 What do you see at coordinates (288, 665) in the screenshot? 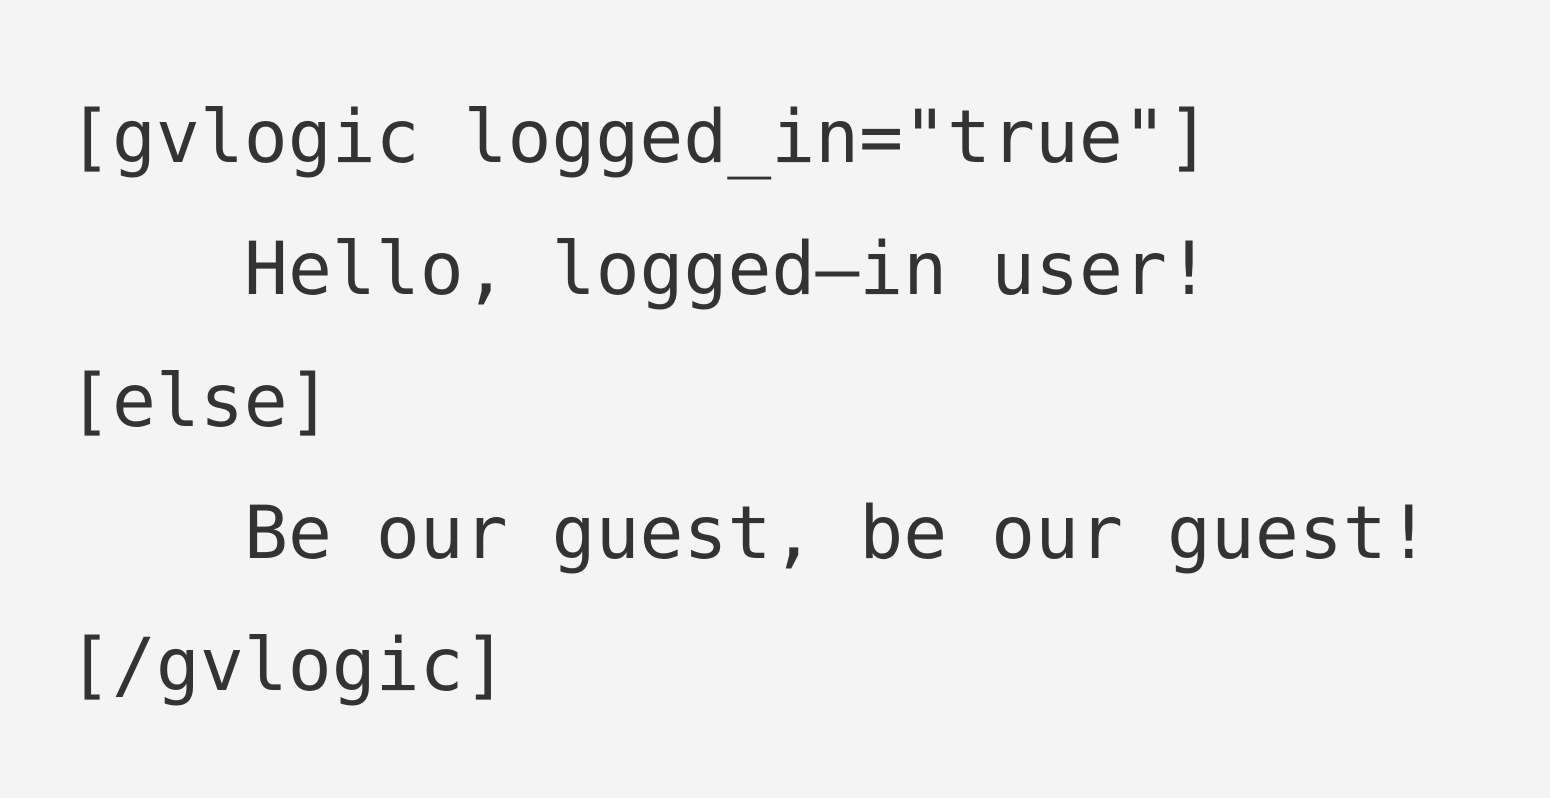
I see `code-line-gvlogic-close: [/gvlogic]` at bounding box center [288, 665].